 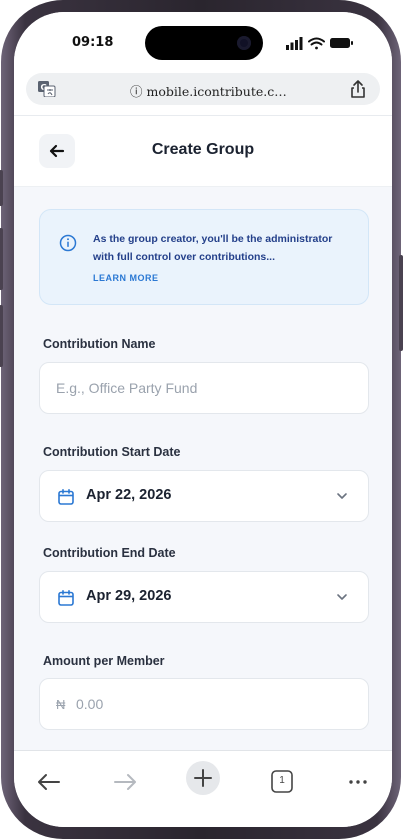 I want to click on contribution-name-placeholder: E.g., Office Party Fund, so click(x=127, y=388).